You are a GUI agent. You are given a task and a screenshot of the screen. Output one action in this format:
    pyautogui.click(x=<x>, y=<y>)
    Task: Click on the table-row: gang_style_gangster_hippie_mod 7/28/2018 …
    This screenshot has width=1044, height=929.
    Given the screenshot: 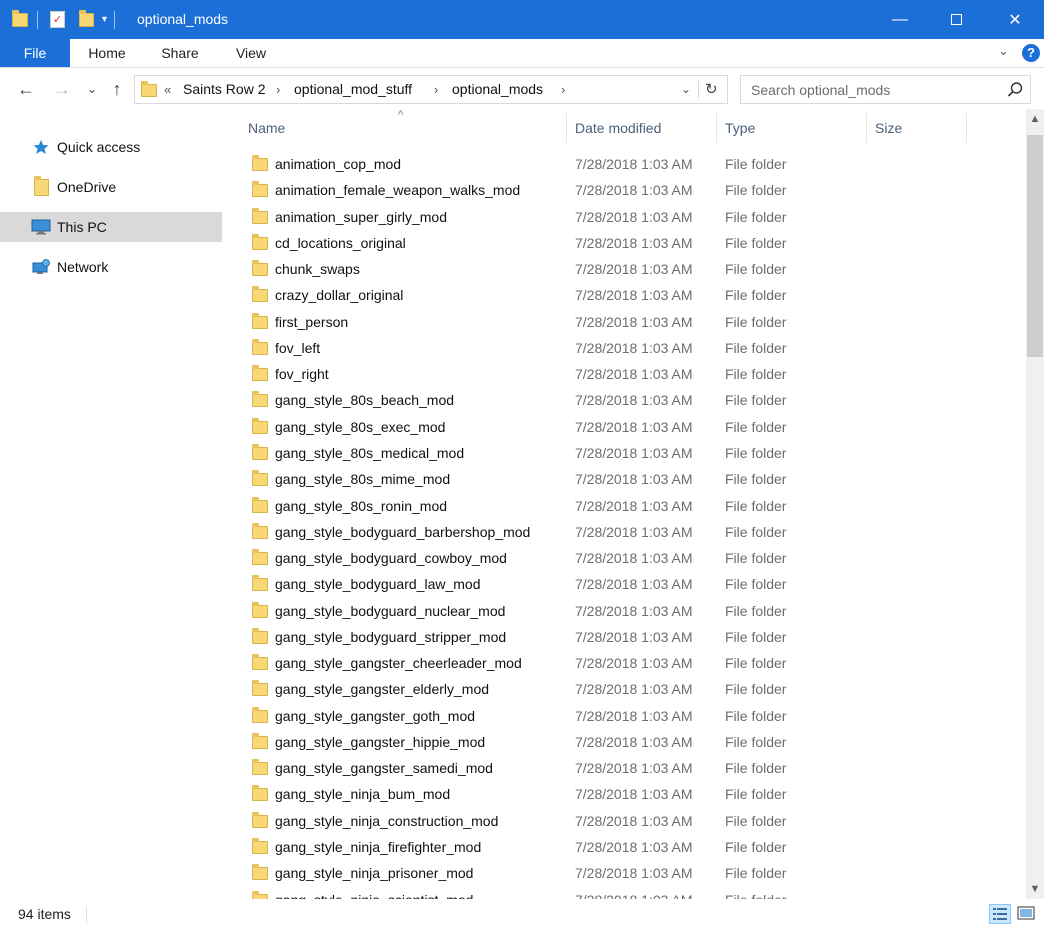 What is the action you would take?
    pyautogui.click(x=633, y=742)
    